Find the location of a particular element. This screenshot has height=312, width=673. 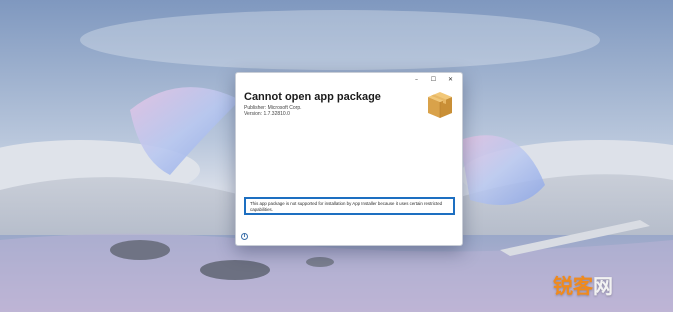

package-box-icon is located at coordinates (440, 104).